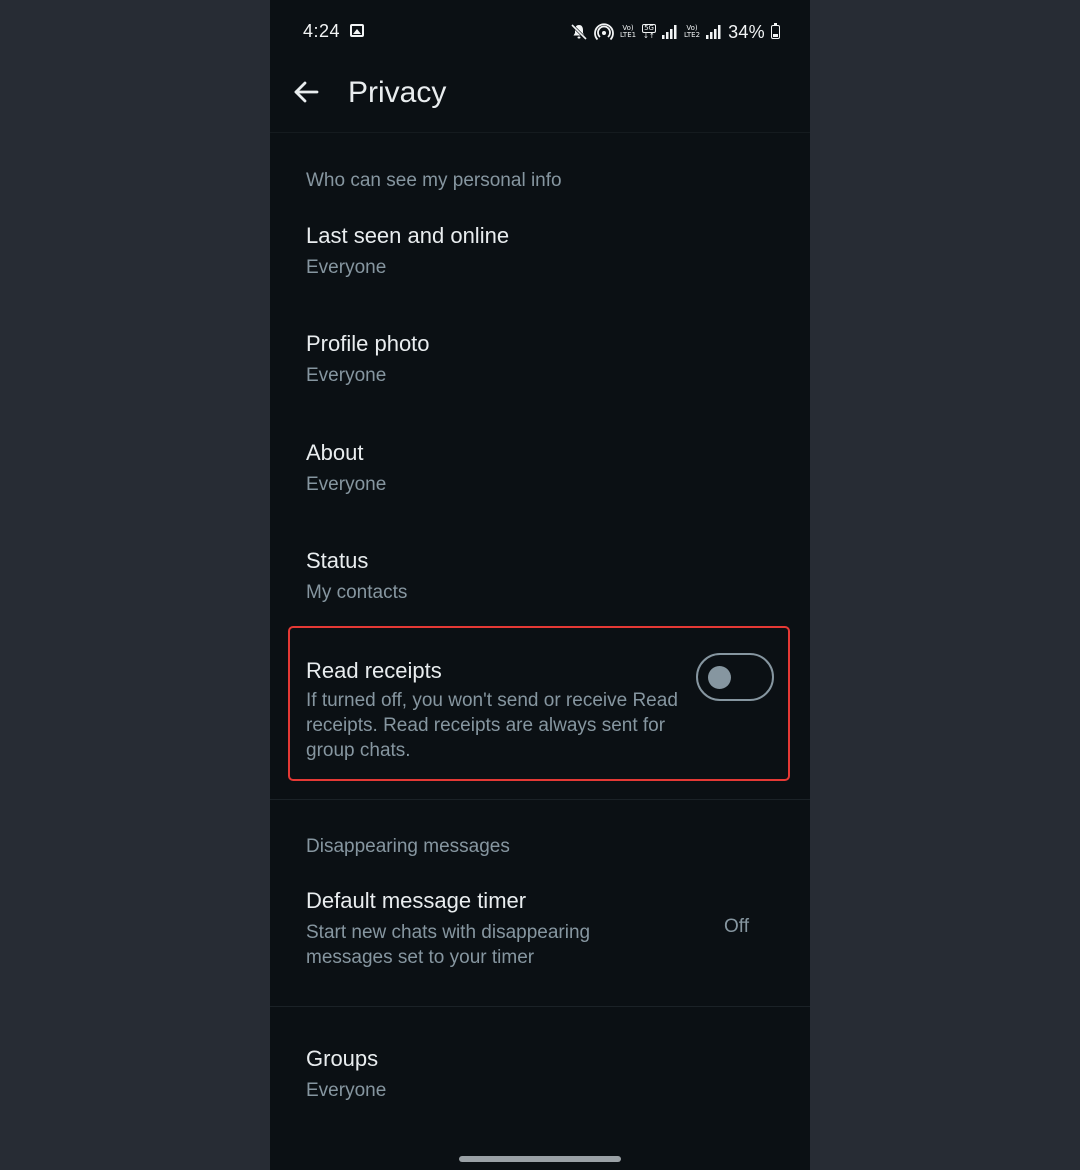 This screenshot has height=1170, width=1080. I want to click on setting-title: Groups, so click(342, 1058).